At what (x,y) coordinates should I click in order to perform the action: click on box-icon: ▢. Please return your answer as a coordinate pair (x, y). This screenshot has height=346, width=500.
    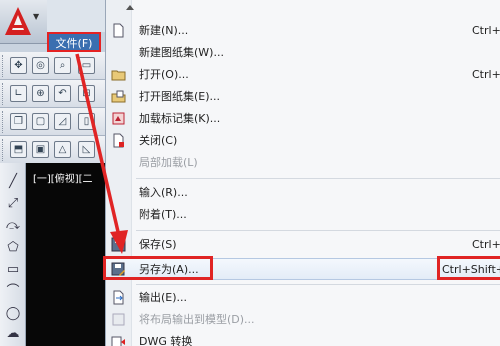
    Looking at the image, I should click on (40, 121).